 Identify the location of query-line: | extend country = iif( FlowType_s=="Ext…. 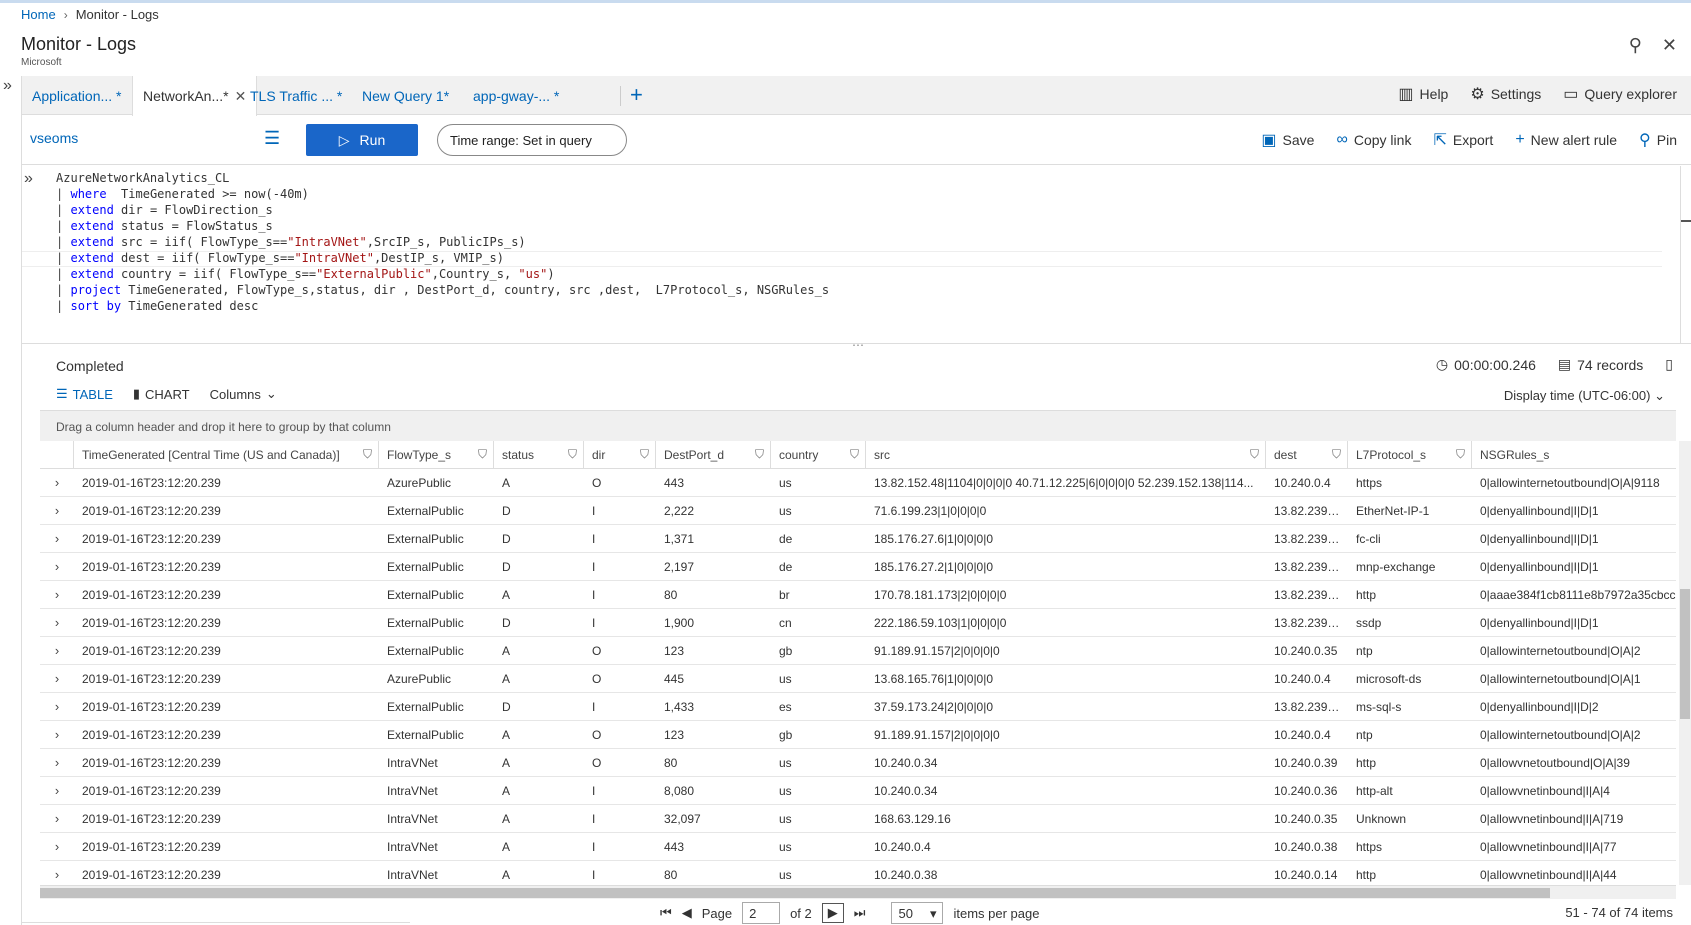
(305, 274).